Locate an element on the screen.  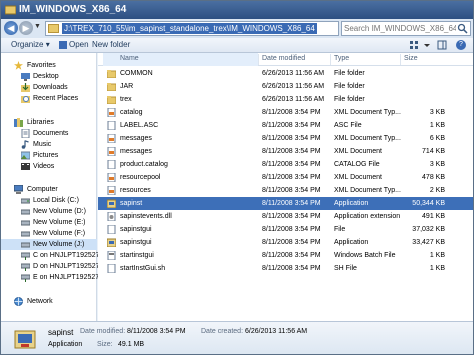
videos-icon is located at coordinates (25, 166).